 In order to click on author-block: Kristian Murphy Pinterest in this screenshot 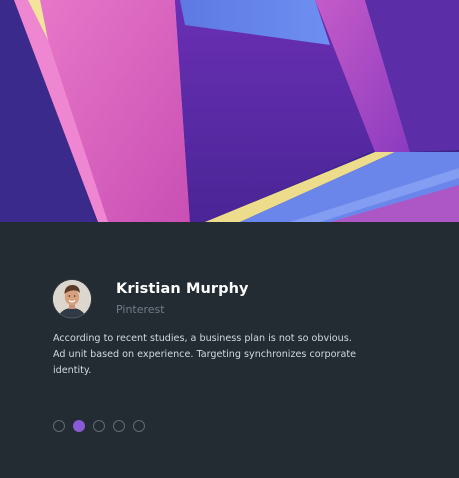, I will do `click(218, 299)`.